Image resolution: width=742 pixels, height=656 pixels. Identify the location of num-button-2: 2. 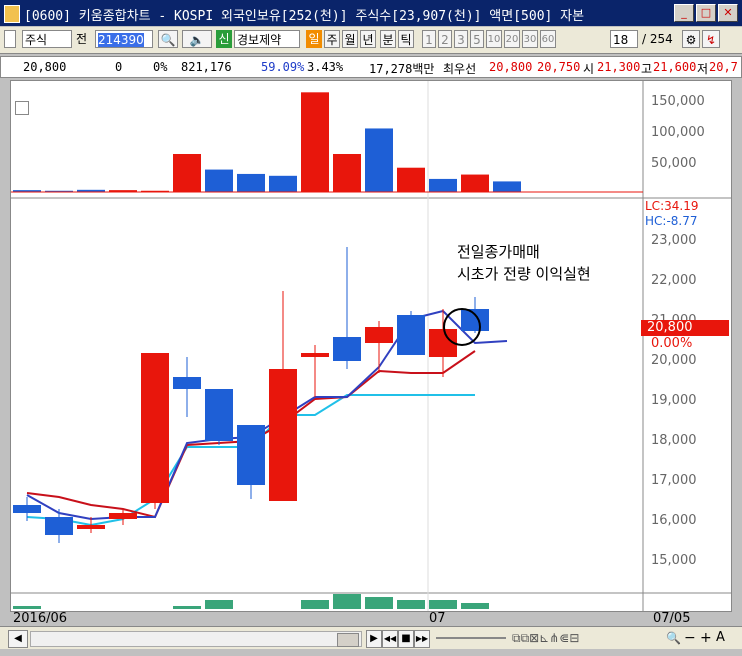
(445, 39).